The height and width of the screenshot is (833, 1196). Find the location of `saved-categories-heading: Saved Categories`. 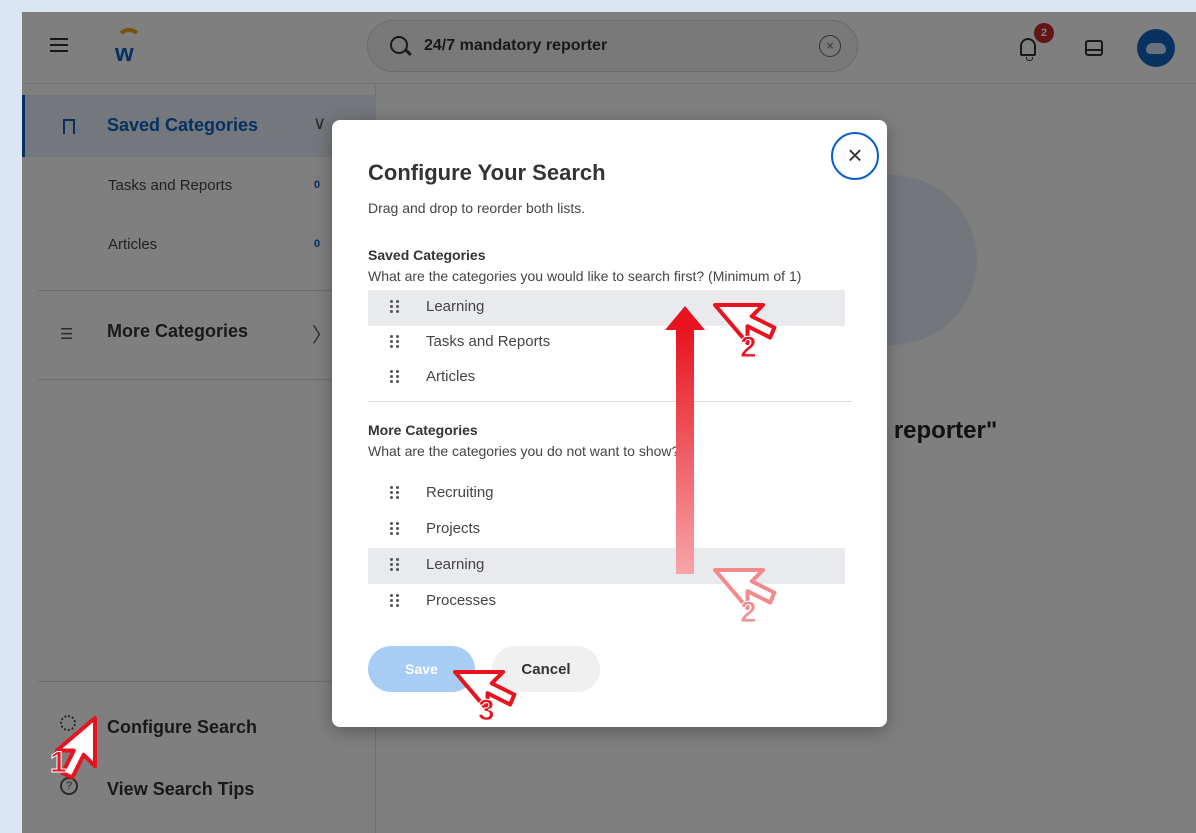

saved-categories-heading: Saved Categories is located at coordinates (427, 255).